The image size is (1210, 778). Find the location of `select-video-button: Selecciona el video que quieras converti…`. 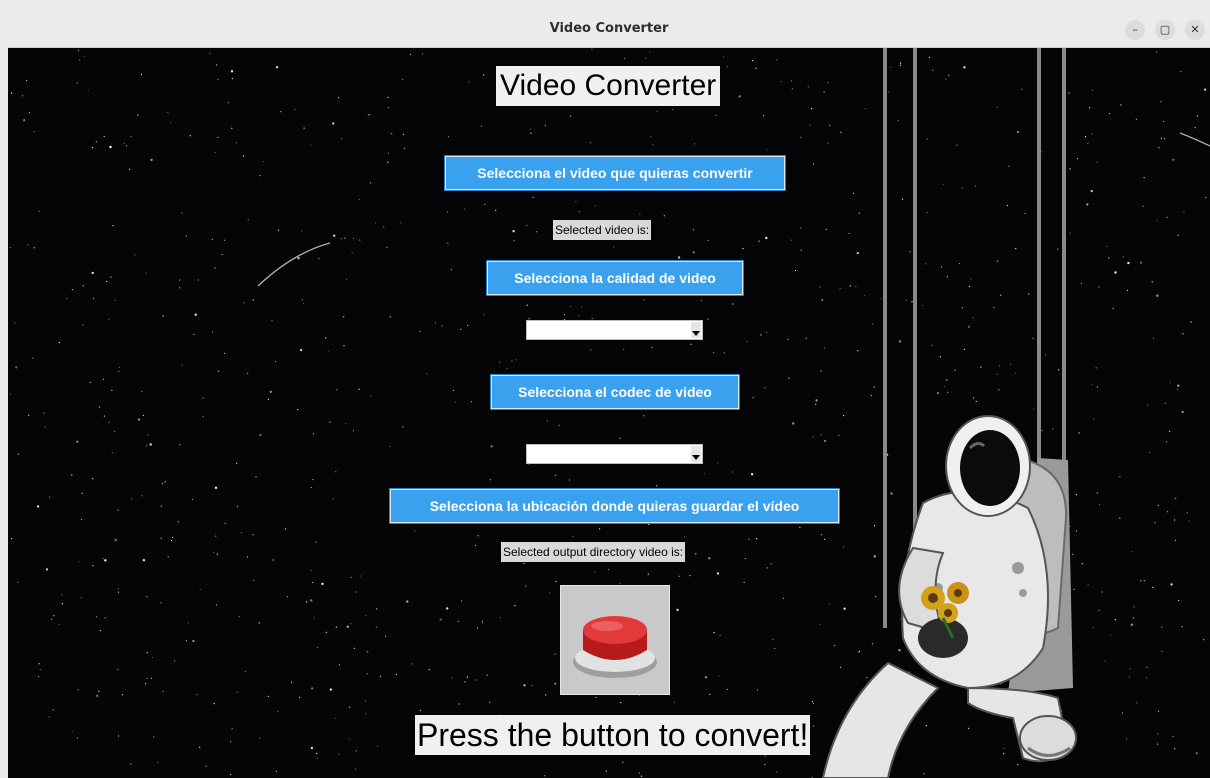

select-video-button: Selecciona el video que quieras converti… is located at coordinates (615, 173).